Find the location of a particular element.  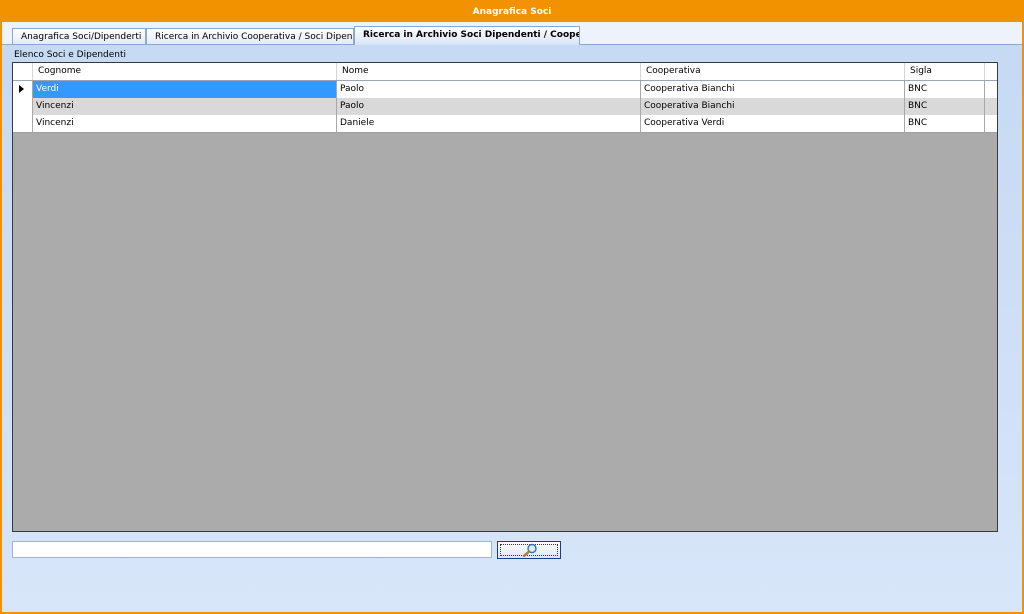

tab-anagrafica: Anagrafica Soci/Dipenderti is located at coordinates (79, 36).